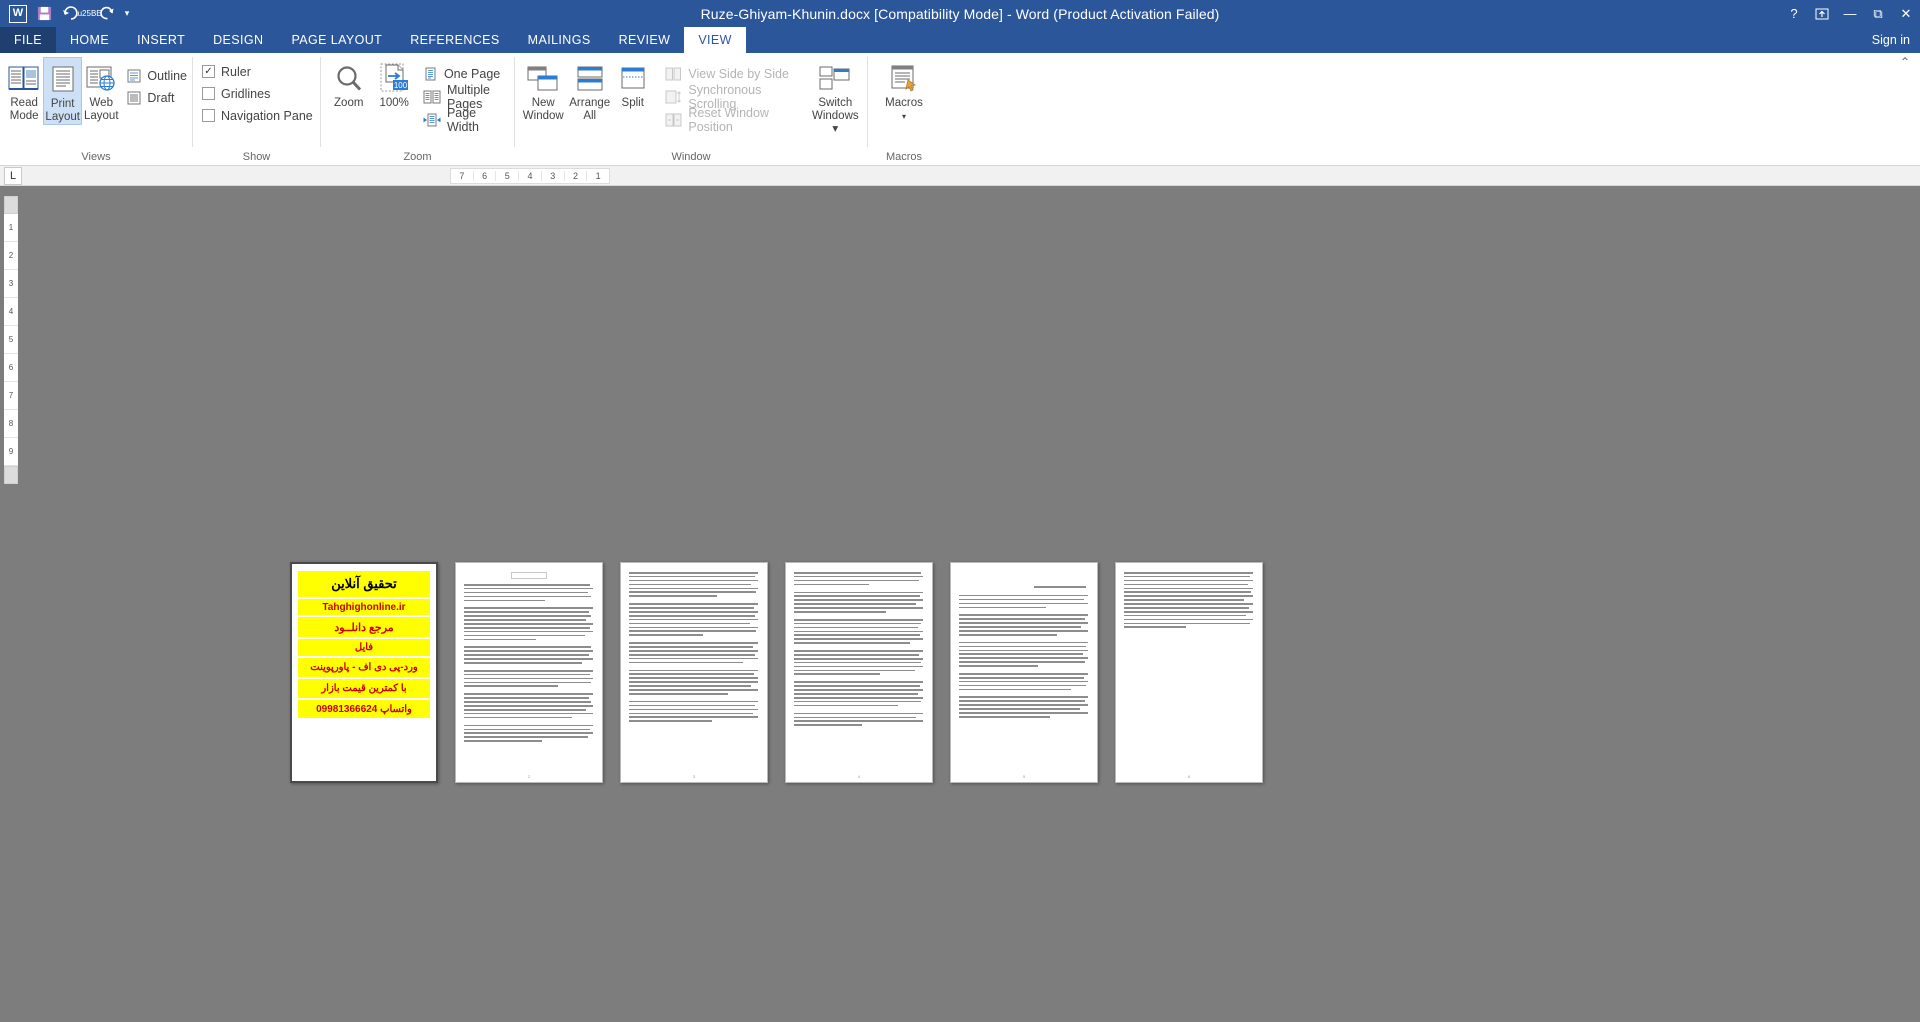  I want to click on ribbon-group-show: ✓ Ruler Gridlines Navigation Pane Show, so click(256, 109).